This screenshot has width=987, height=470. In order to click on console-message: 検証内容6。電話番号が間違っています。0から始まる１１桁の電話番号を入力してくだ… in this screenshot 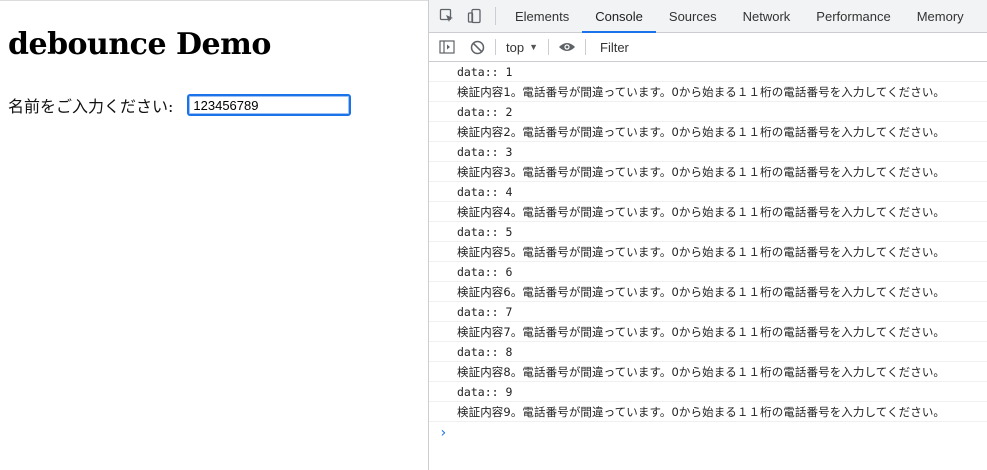, I will do `click(708, 292)`.